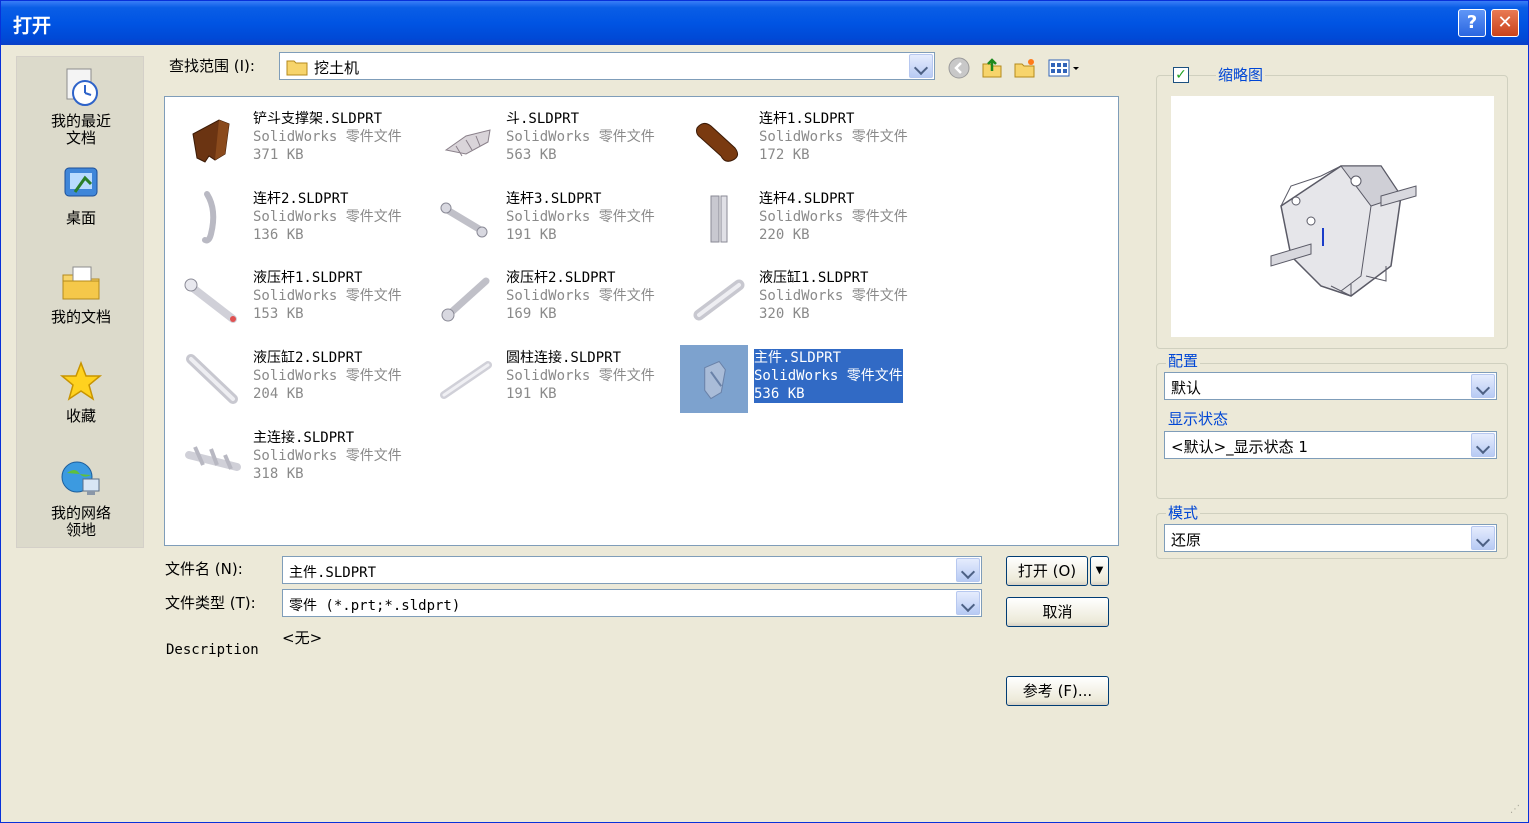 The width and height of the screenshot is (1529, 823). Describe the element at coordinates (784, 314) in the screenshot. I see `file-size: 320 KB` at that location.